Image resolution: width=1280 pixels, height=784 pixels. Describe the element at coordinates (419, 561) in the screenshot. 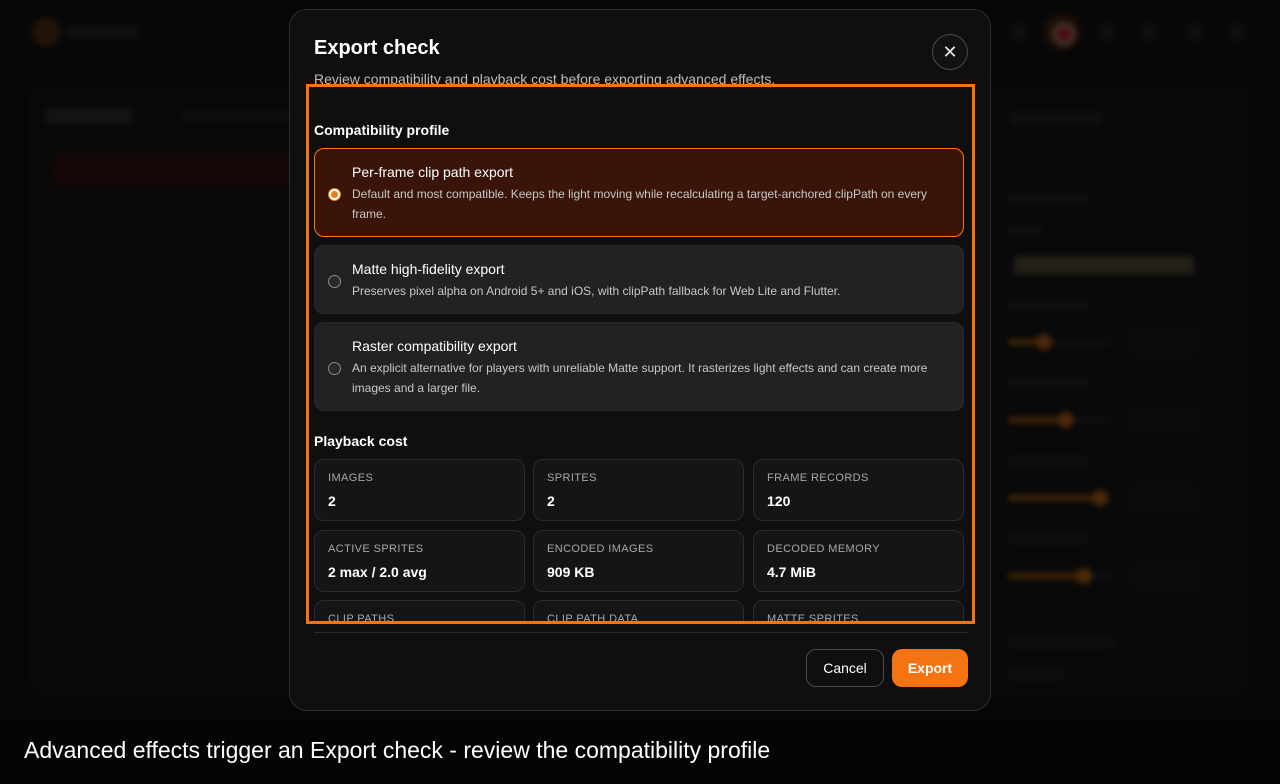

I see `stat-active-sprites: ACTIVE SPRITES 2 max / 2.0 avg` at that location.